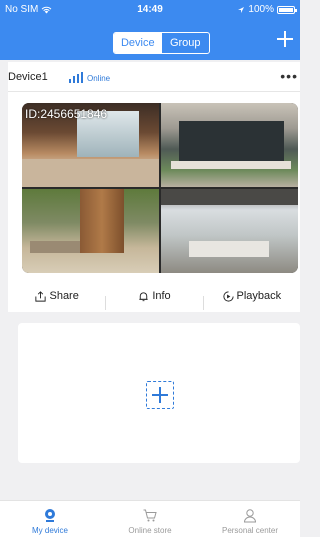 The width and height of the screenshot is (320, 537). I want to click on info-label: Info, so click(161, 296).